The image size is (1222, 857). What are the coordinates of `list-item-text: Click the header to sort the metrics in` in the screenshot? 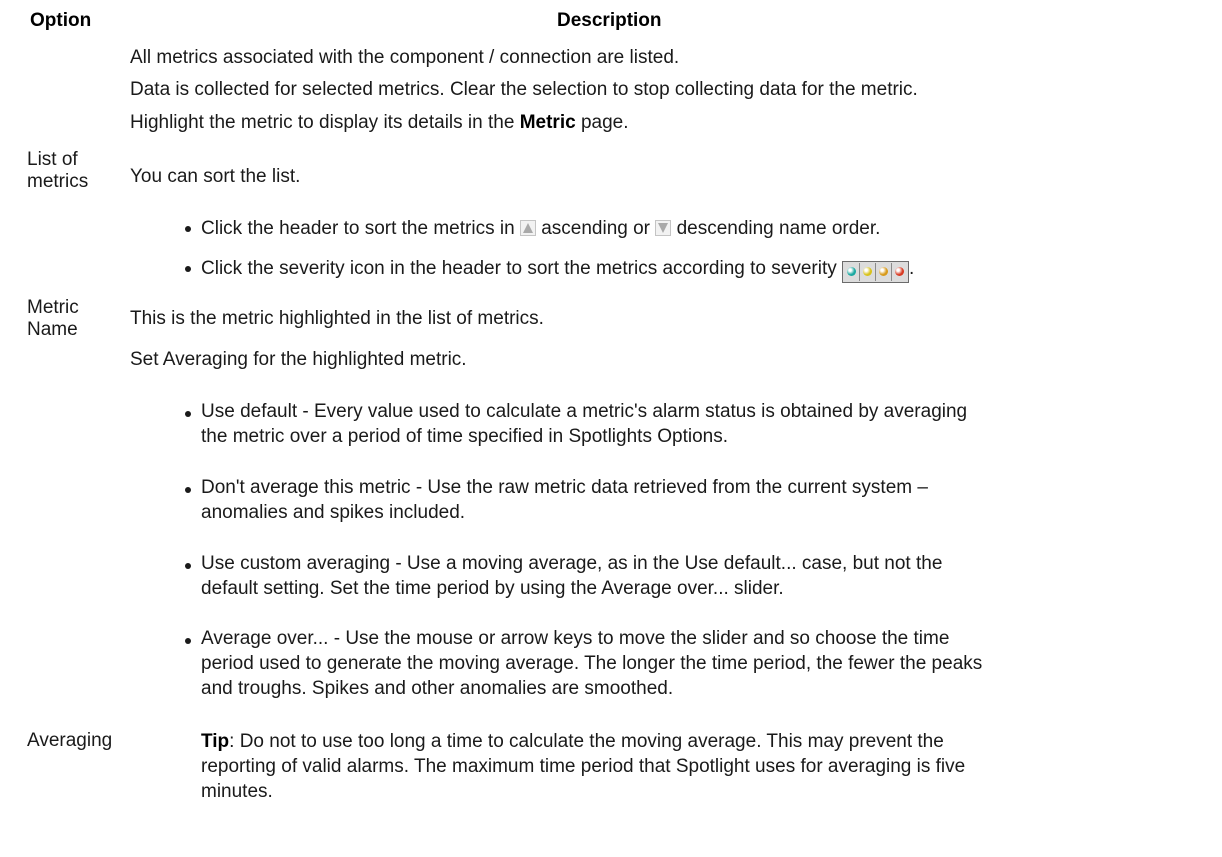 It's located at (358, 228).